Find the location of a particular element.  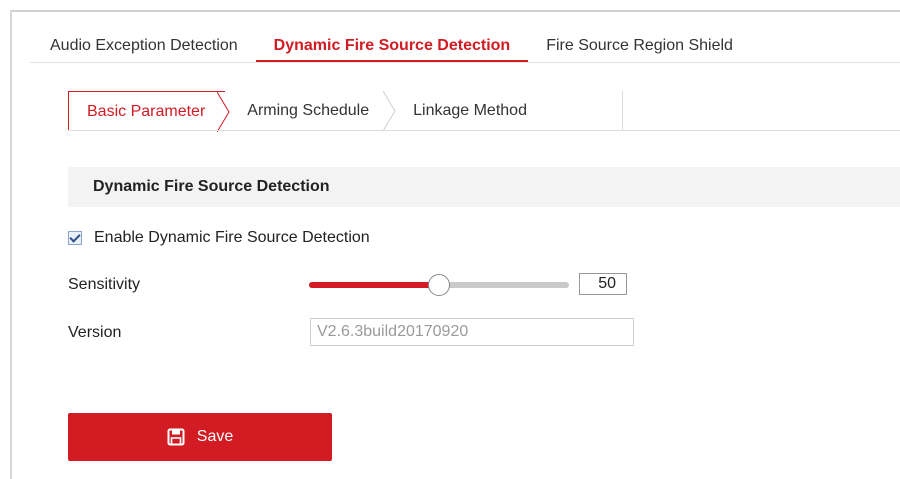

tab-fire-source-region-shield: Fire Source Region Shield is located at coordinates (639, 48).